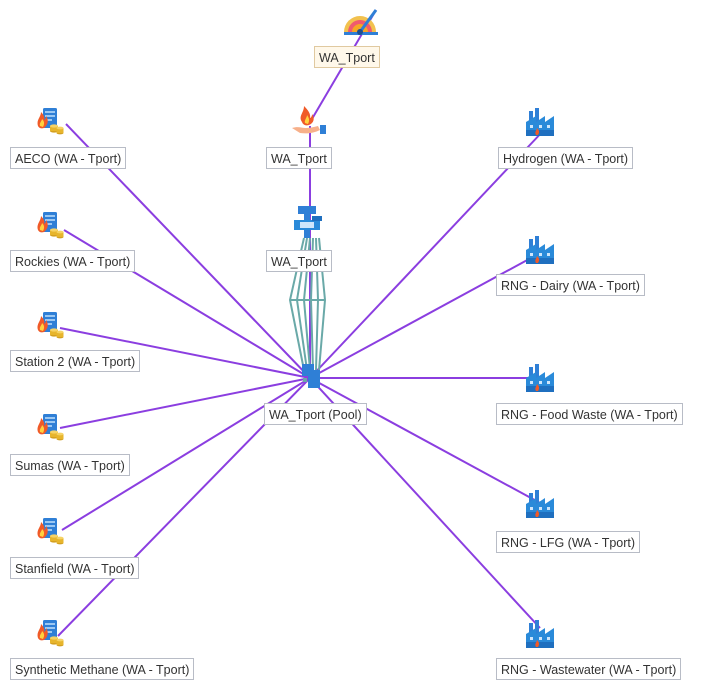 The width and height of the screenshot is (719, 682). What do you see at coordinates (568, 542) in the screenshot?
I see `node-label-rng-lfg: RNG - LFG (WA - Tport)` at bounding box center [568, 542].